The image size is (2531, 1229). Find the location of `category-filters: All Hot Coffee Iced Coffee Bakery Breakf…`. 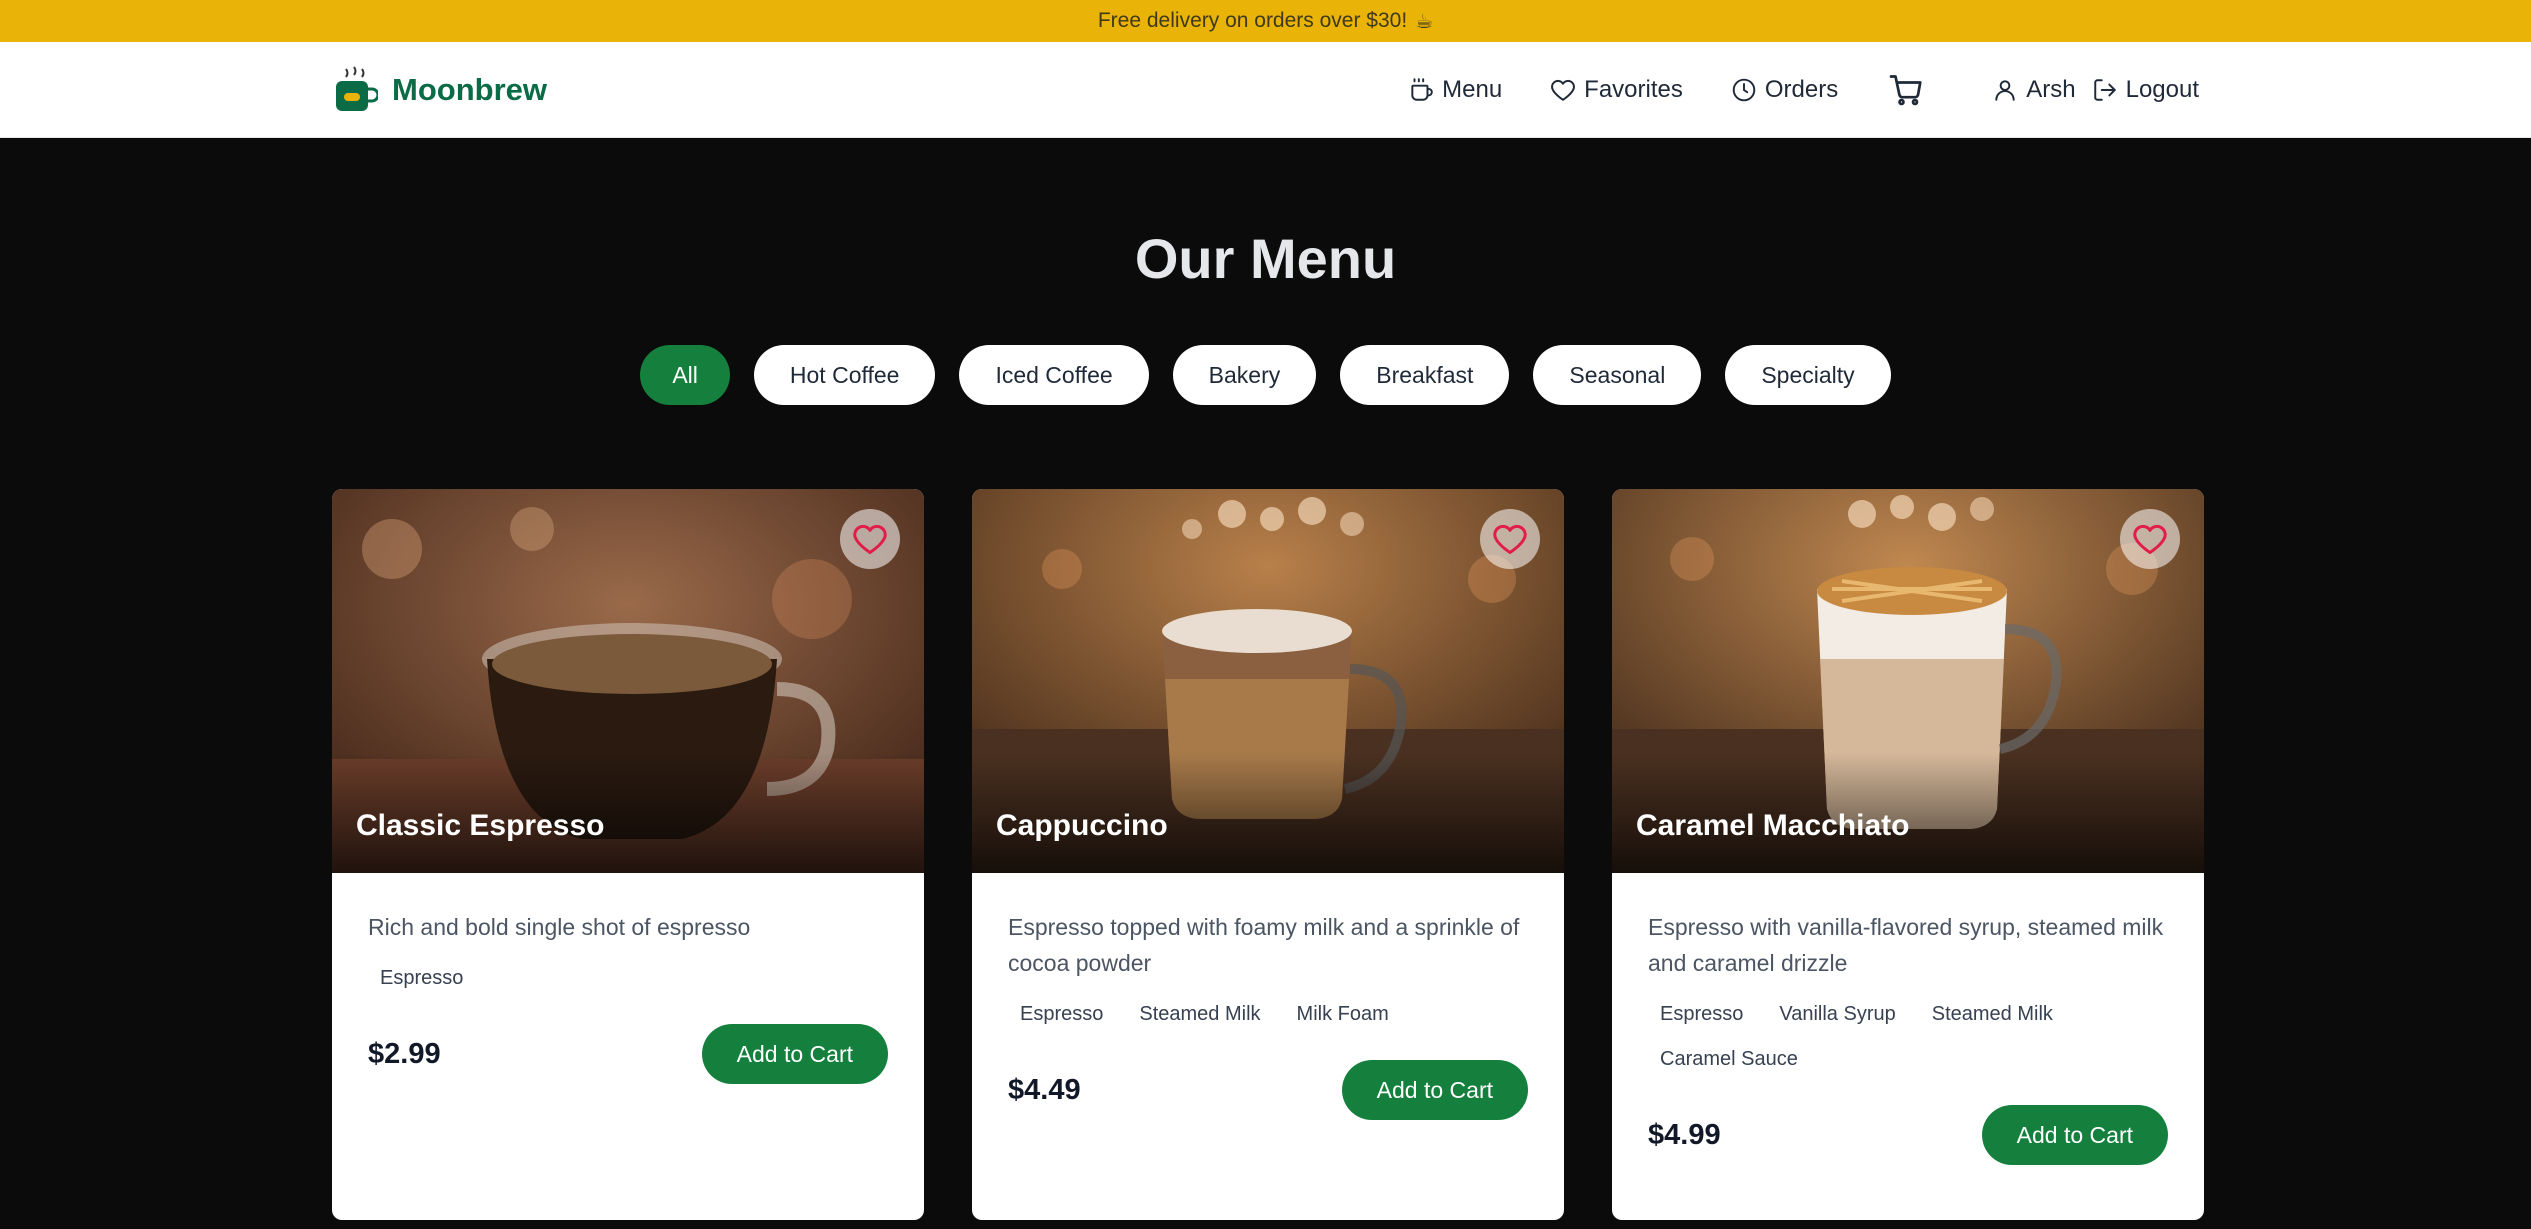

category-filters: All Hot Coffee Iced Coffee Bakery Breakf… is located at coordinates (1265, 375).